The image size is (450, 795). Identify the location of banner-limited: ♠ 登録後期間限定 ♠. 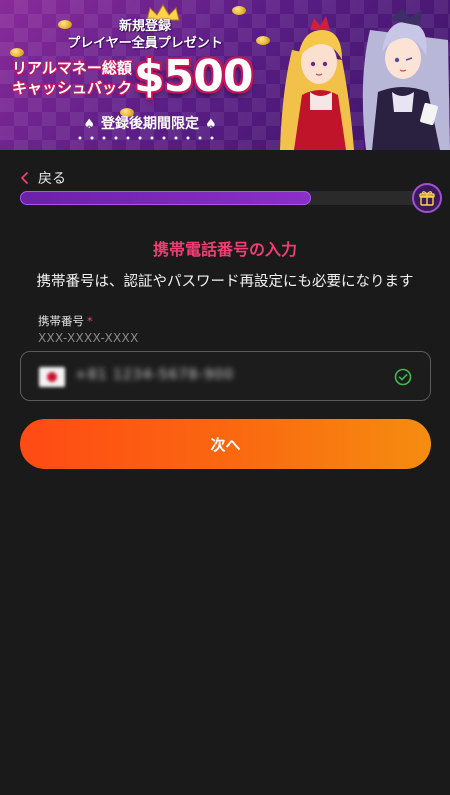
(150, 124).